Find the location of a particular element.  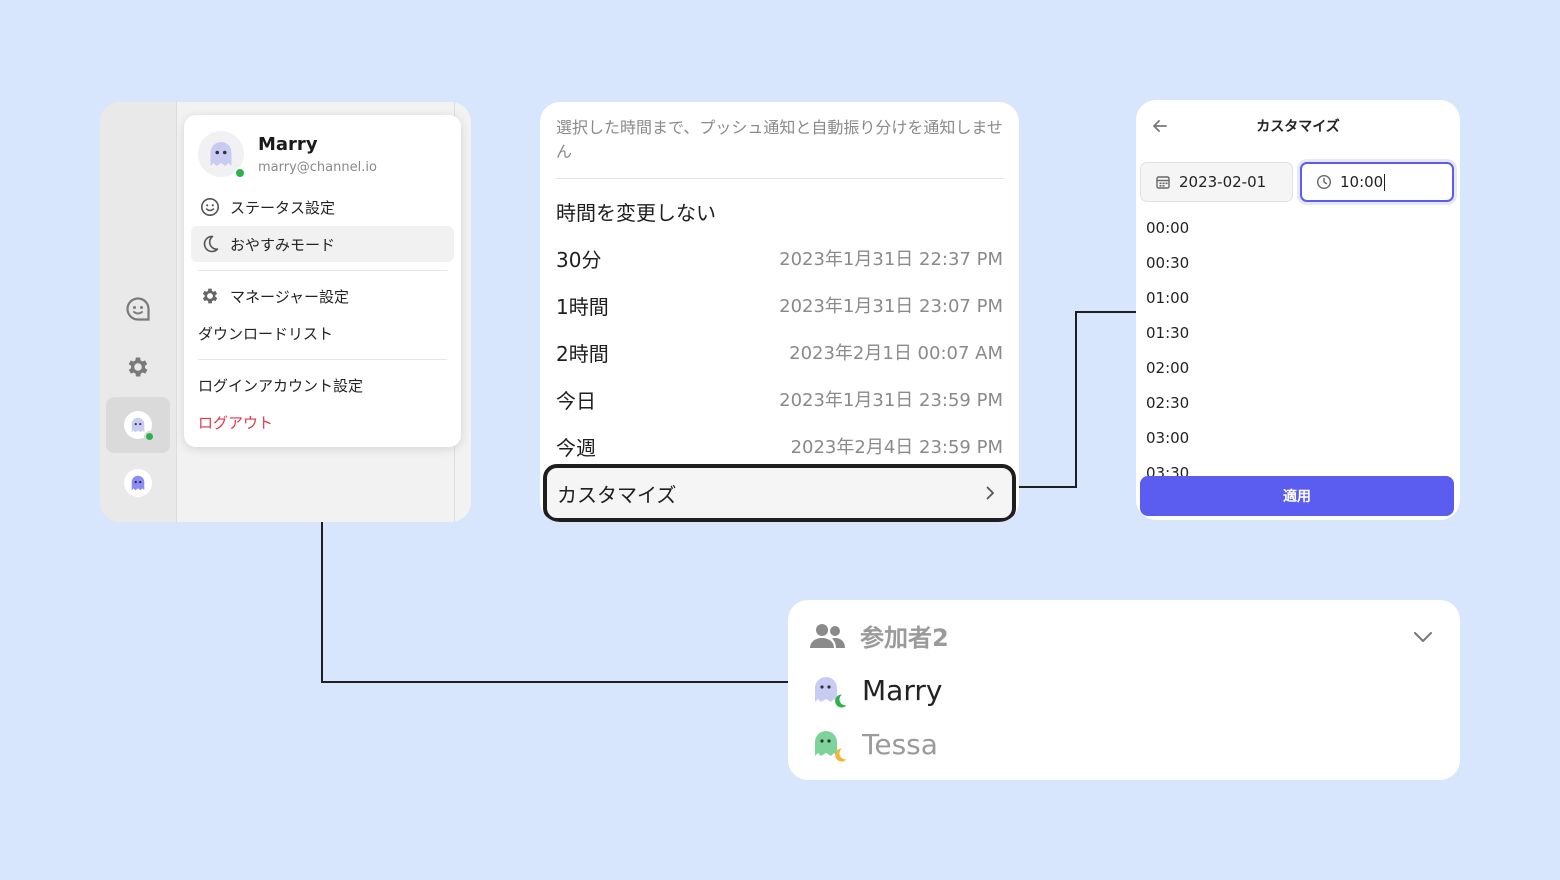

menu-item-sleep-mode: おやすみモード is located at coordinates (322, 244).